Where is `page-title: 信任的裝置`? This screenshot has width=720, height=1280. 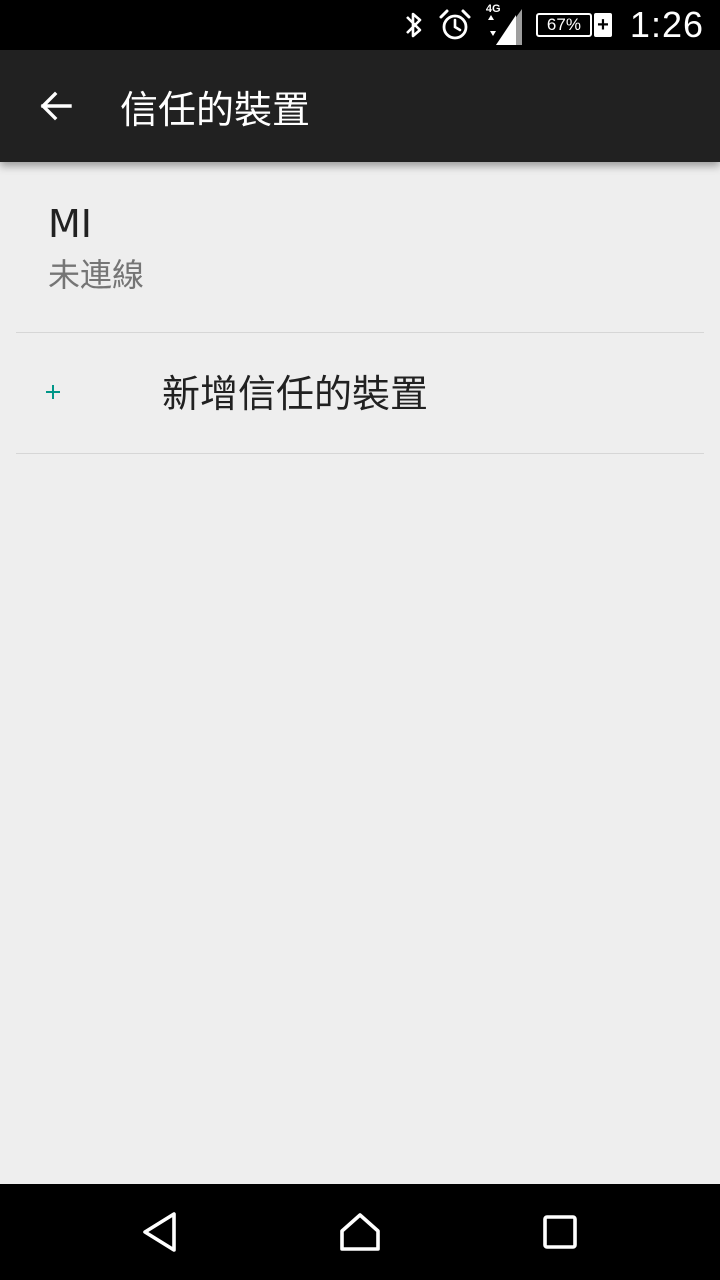
page-title: 信任的裝置 is located at coordinates (215, 109).